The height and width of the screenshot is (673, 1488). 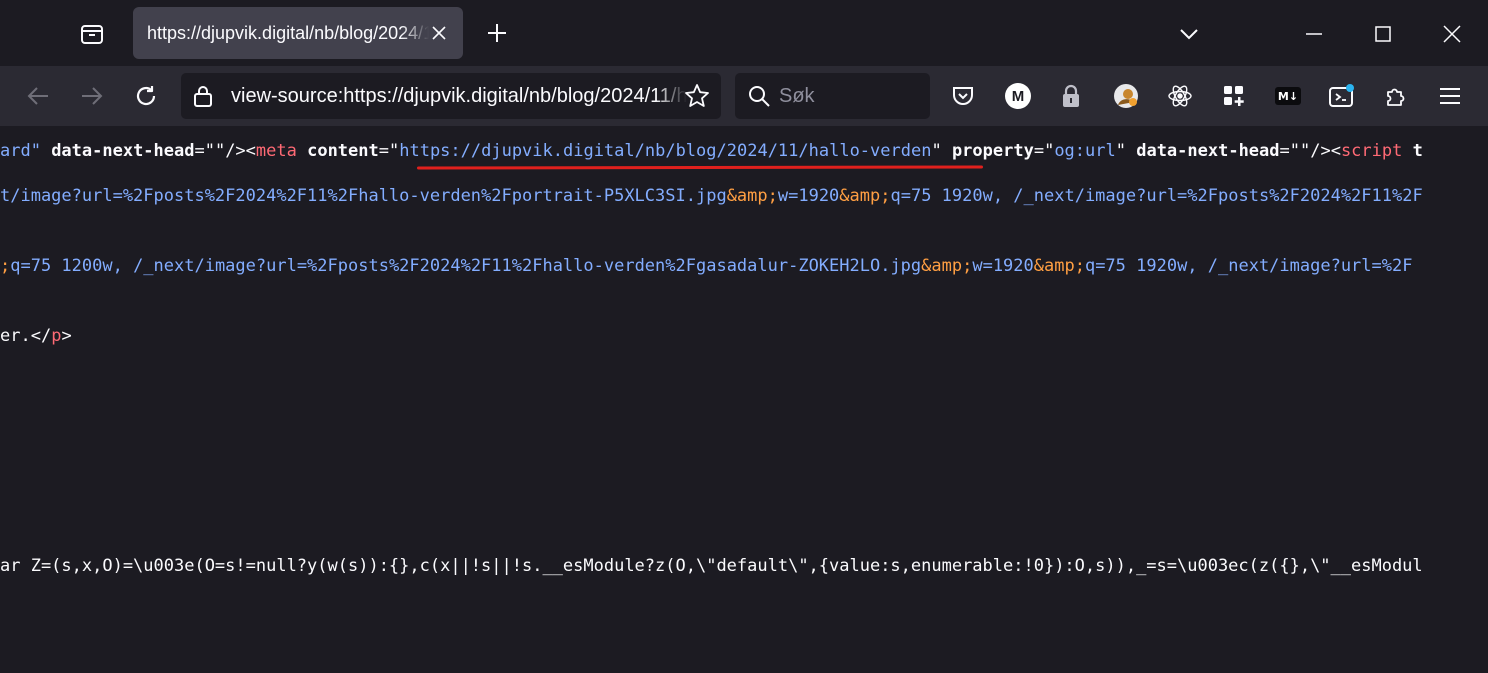 I want to click on bookmark-button, so click(x=697, y=96).